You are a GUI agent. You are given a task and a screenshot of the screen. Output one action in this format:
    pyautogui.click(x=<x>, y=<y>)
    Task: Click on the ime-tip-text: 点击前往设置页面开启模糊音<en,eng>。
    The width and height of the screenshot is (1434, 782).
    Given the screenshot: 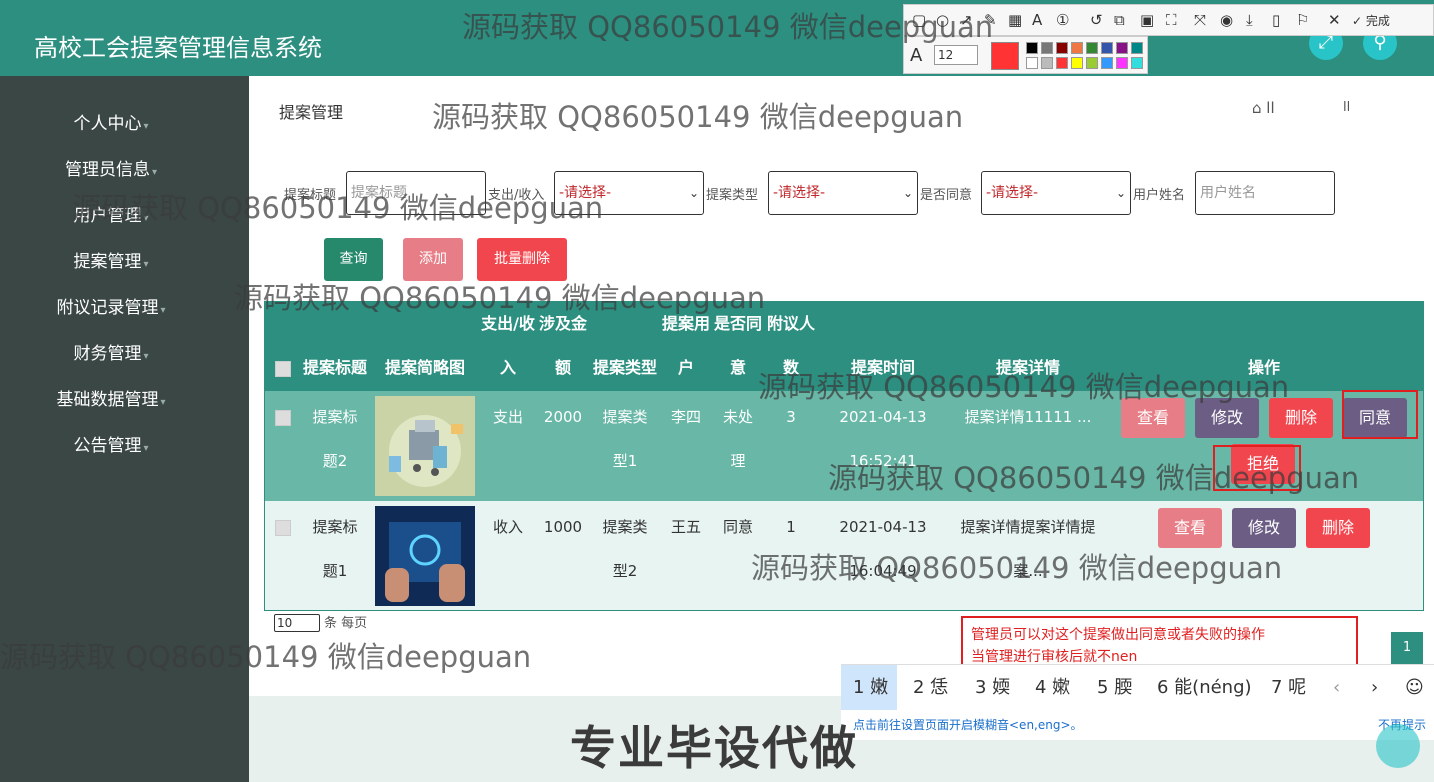 What is the action you would take?
    pyautogui.click(x=968, y=725)
    